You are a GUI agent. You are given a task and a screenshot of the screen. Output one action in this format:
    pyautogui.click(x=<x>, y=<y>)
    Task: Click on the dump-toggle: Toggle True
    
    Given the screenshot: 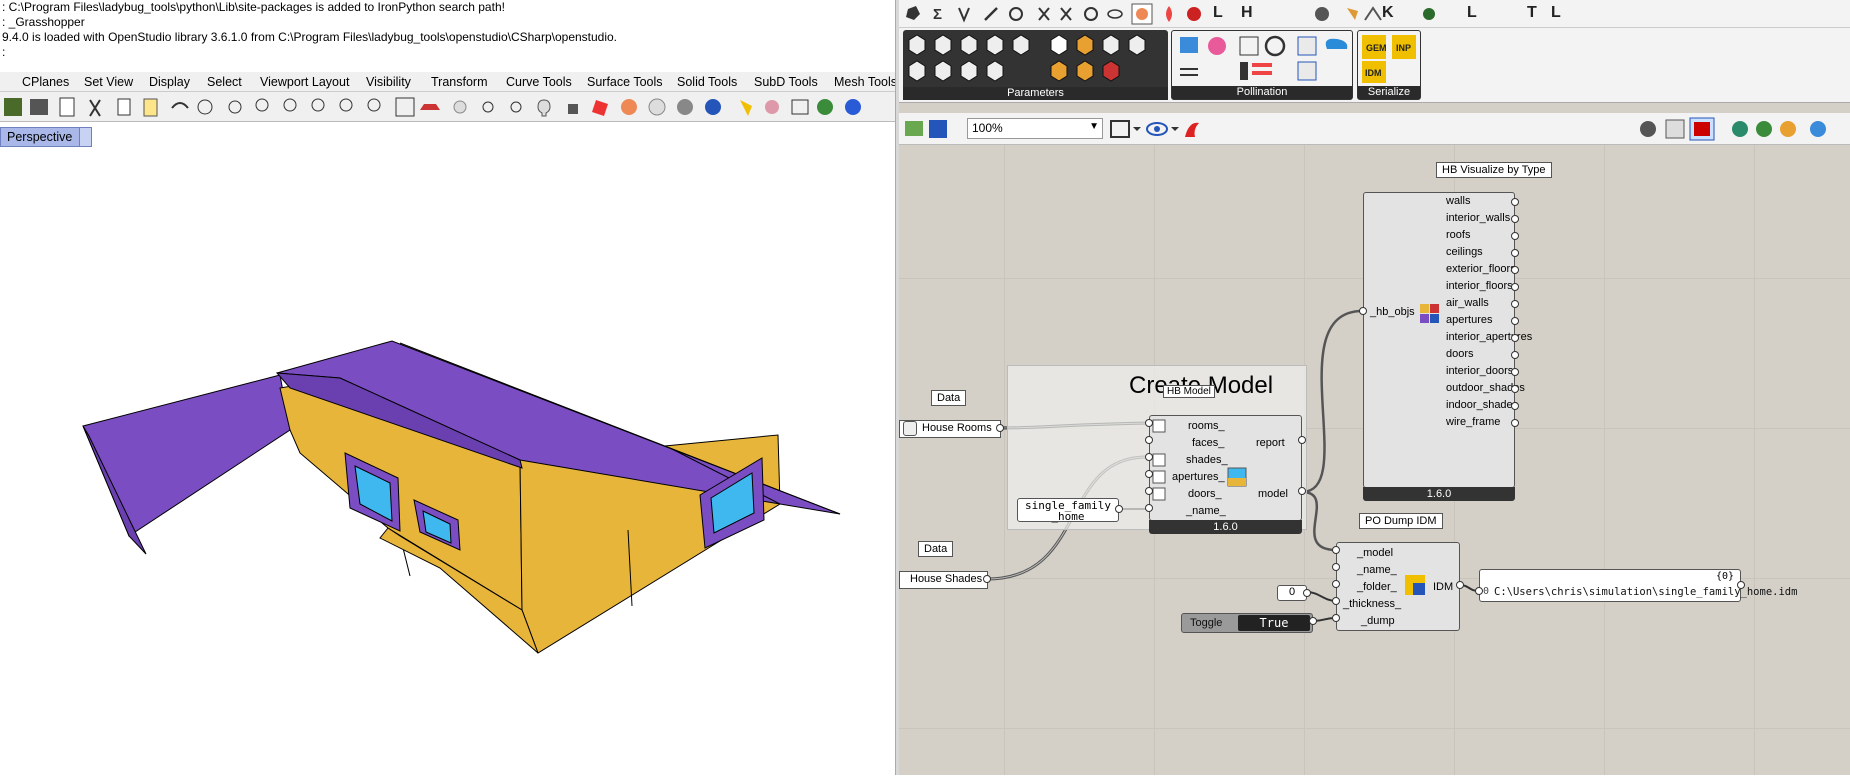 What is the action you would take?
    pyautogui.click(x=1247, y=623)
    